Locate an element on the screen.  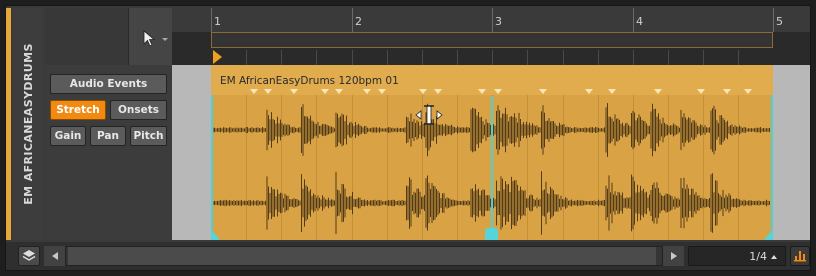
loop-region is located at coordinates (492, 40).